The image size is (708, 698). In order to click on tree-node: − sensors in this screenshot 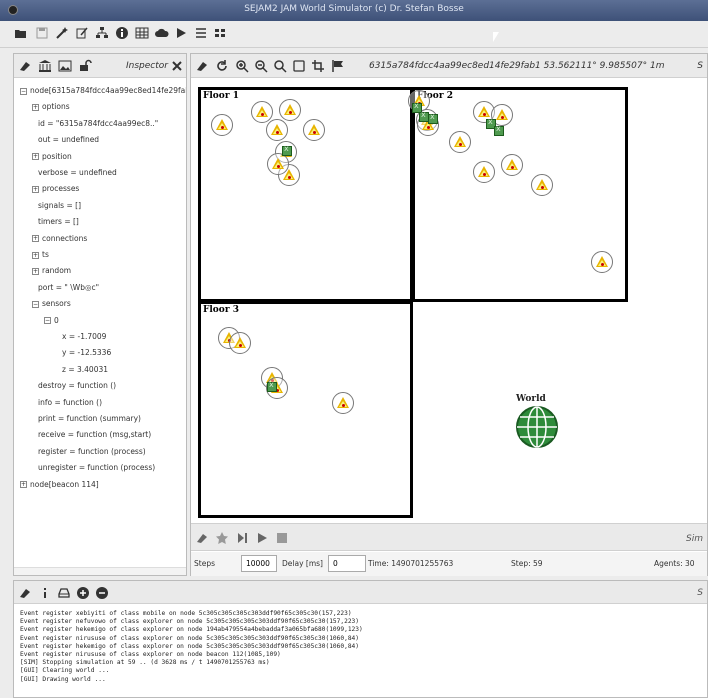, I will do `click(51, 304)`.